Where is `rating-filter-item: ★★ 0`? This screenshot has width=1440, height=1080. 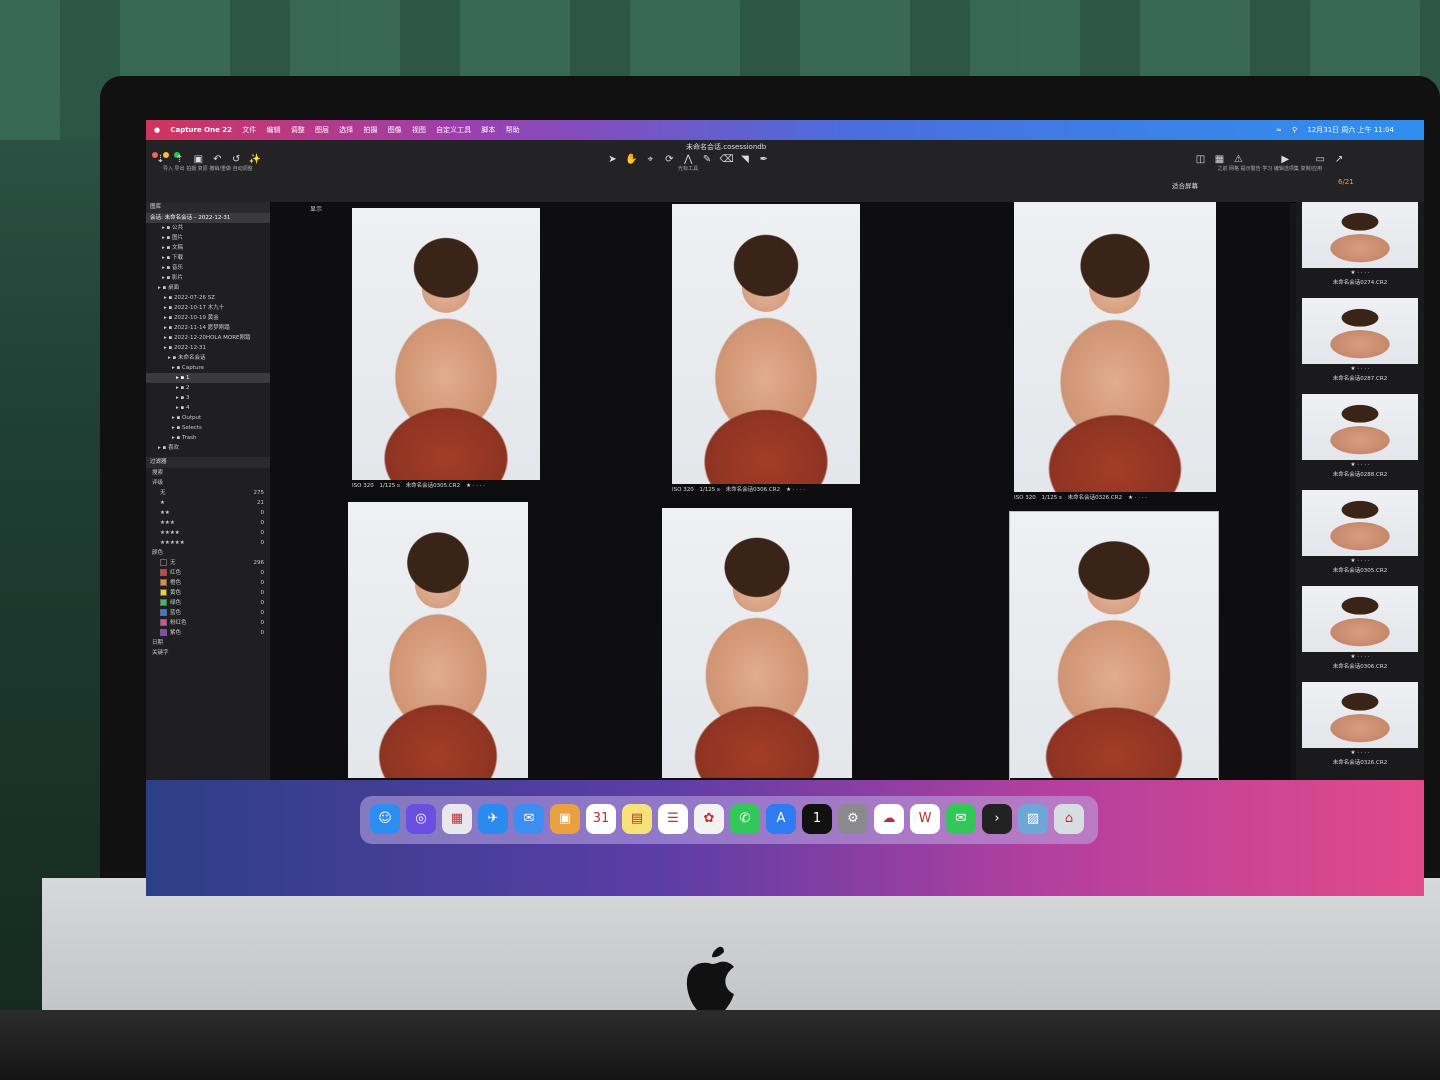
rating-filter-item: ★★ 0 is located at coordinates (208, 513).